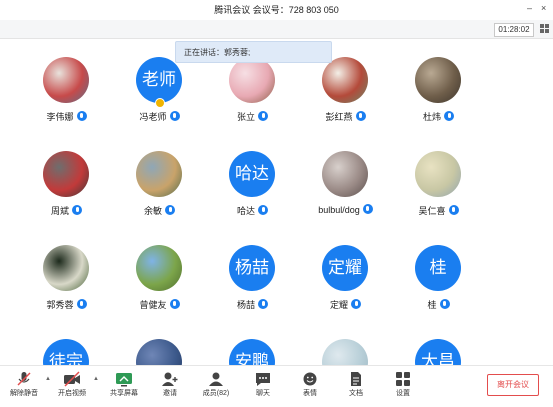 This screenshot has height=407, width=553. I want to click on participant-avatar-text: 老师, so click(159, 80).